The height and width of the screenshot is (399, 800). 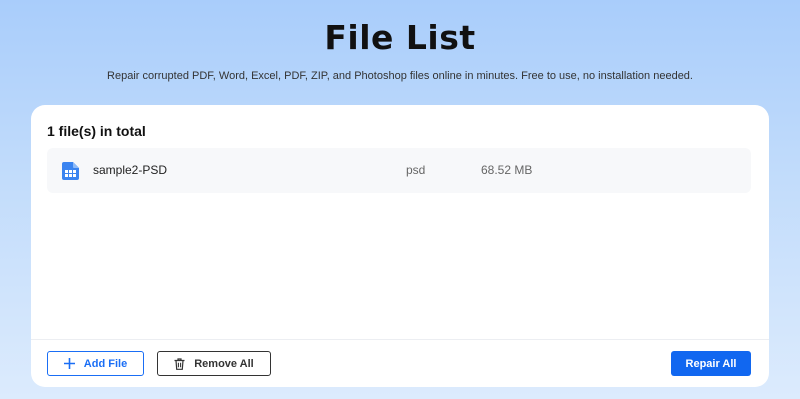 What do you see at coordinates (399, 170) in the screenshot?
I see `file-row: sample2-PSD psd 68.52 MB` at bounding box center [399, 170].